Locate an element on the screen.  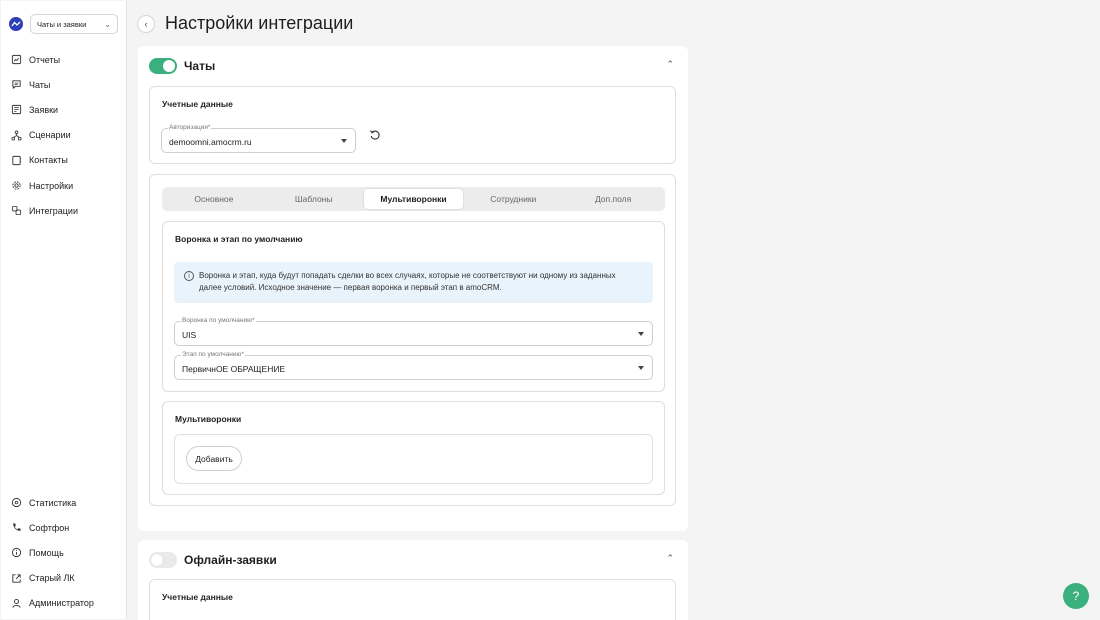
phone-icon is located at coordinates (16, 527).